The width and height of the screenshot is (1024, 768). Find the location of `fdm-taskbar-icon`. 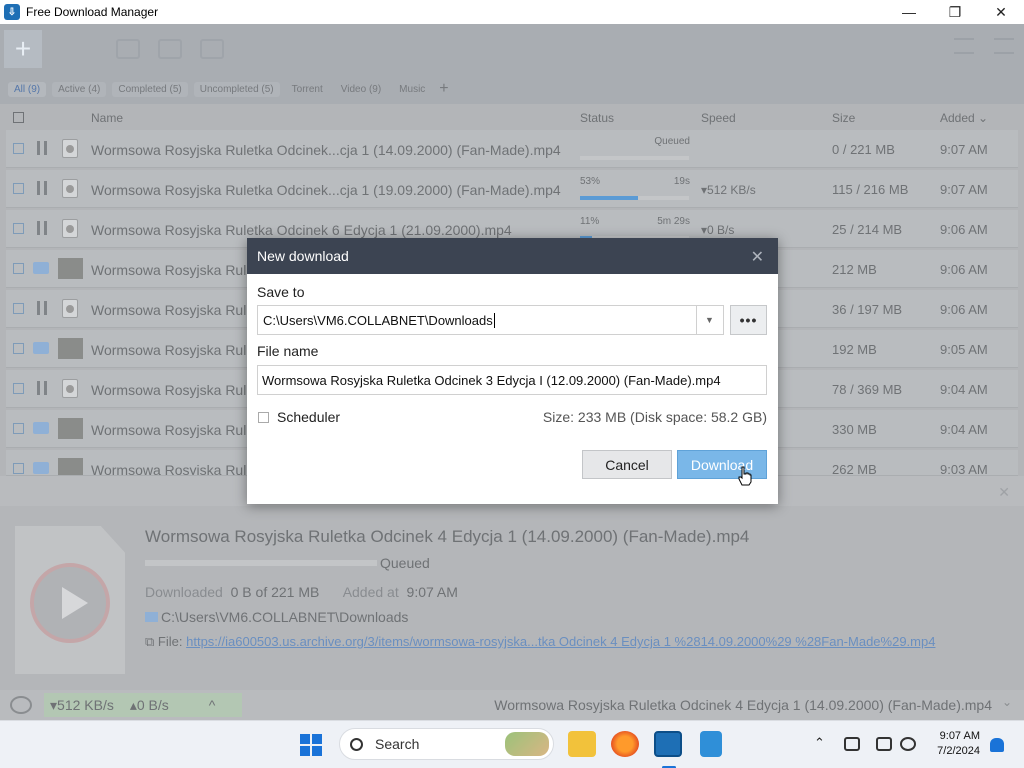

fdm-taskbar-icon is located at coordinates (668, 744).